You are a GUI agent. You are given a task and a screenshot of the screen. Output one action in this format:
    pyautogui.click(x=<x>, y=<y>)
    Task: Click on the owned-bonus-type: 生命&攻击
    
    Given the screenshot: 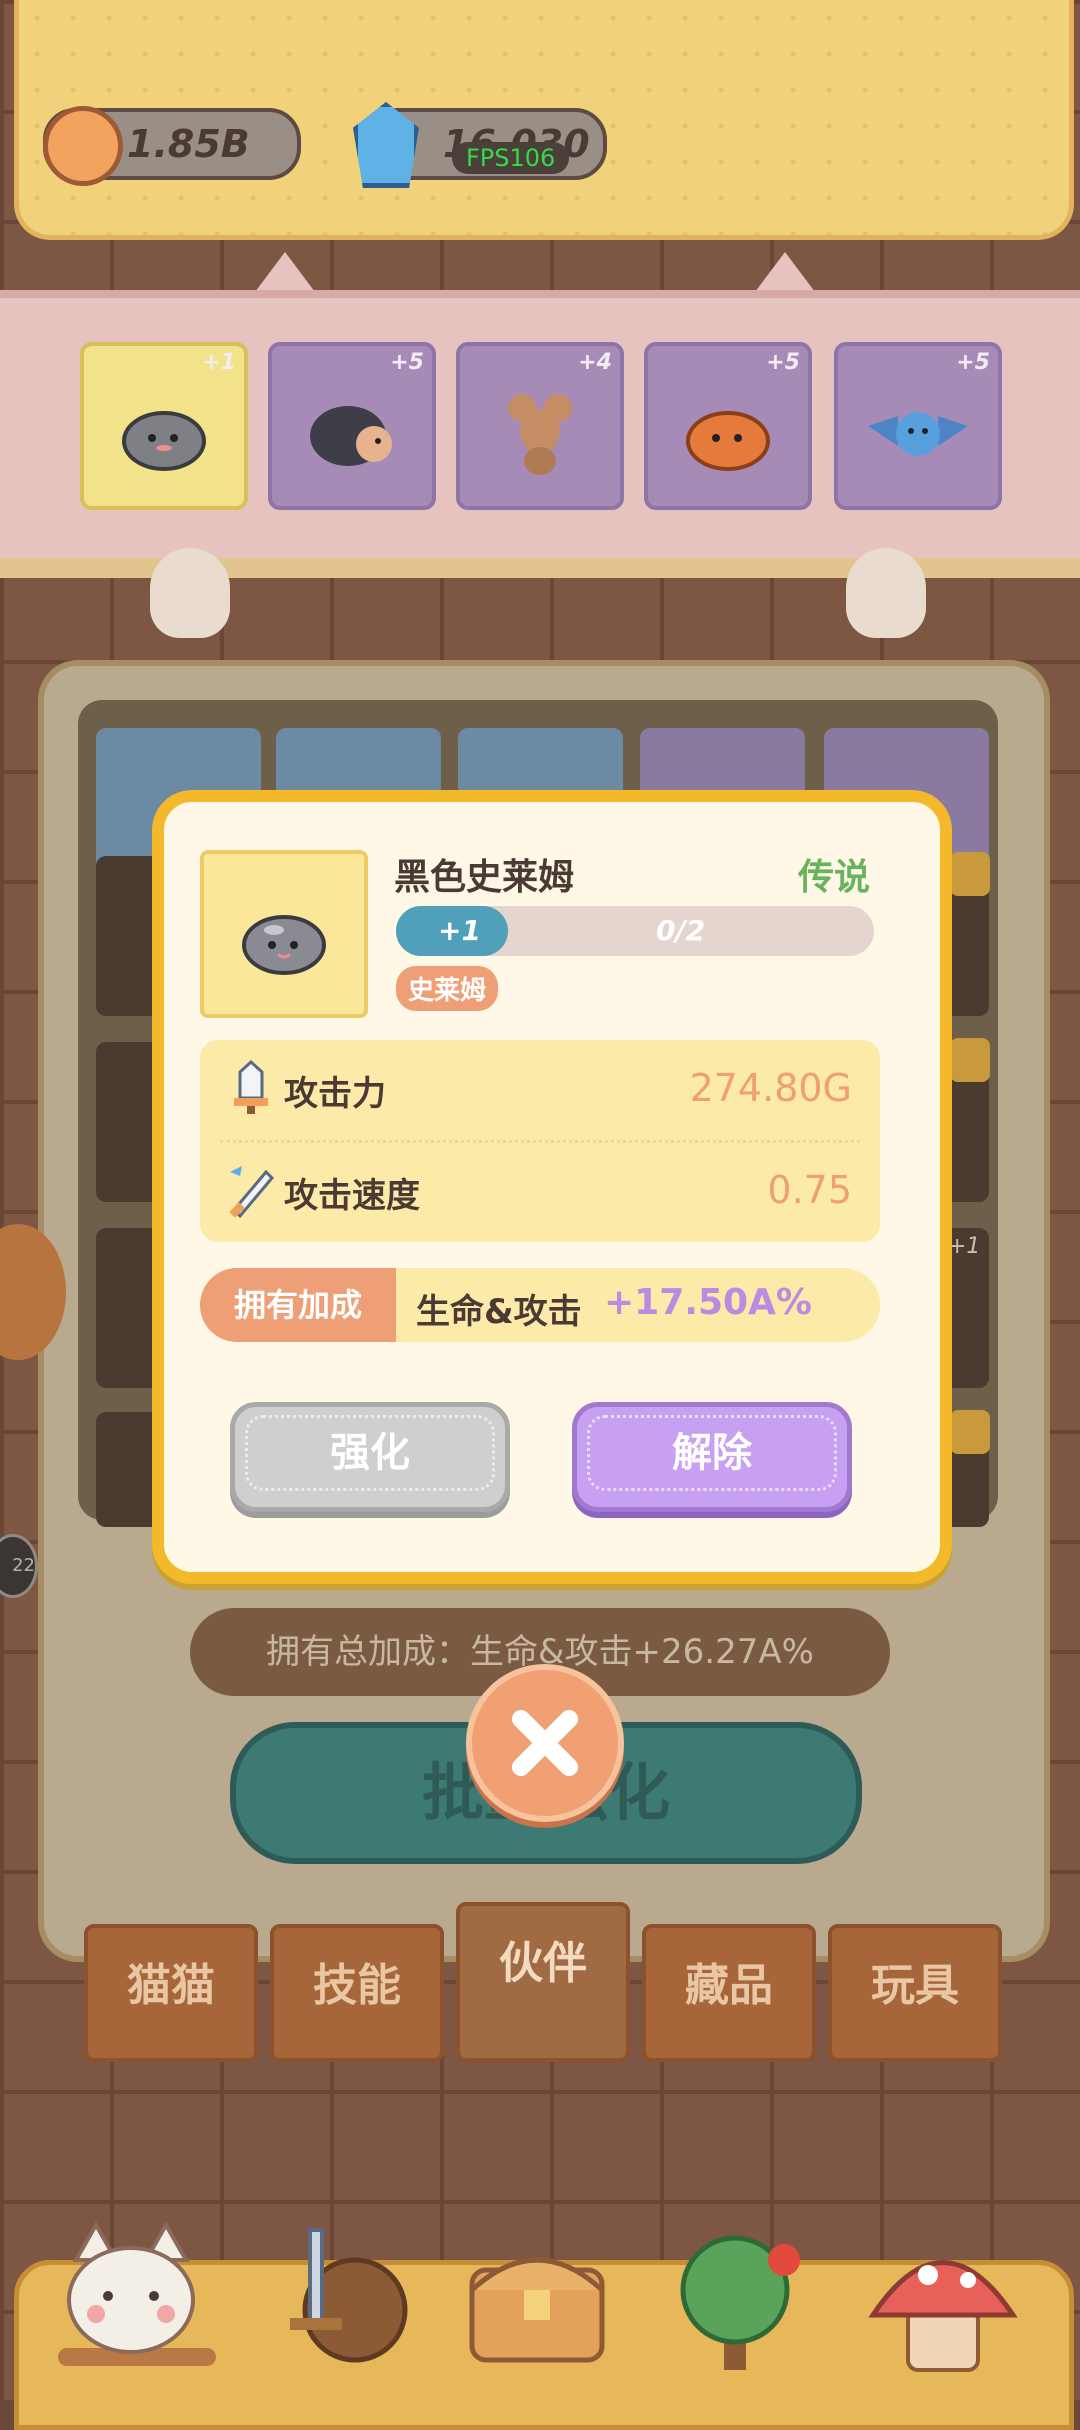 What is the action you would take?
    pyautogui.click(x=499, y=1312)
    